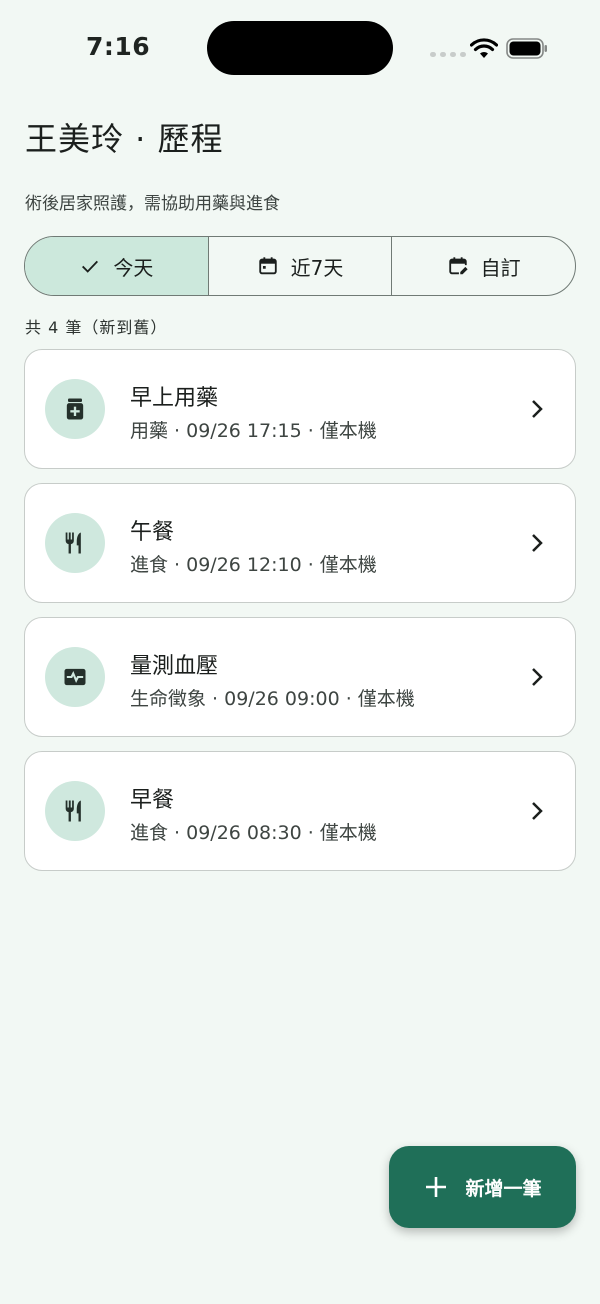 The width and height of the screenshot is (600, 1304). Describe the element at coordinates (484, 48) in the screenshot. I see `wifi-icon` at that location.